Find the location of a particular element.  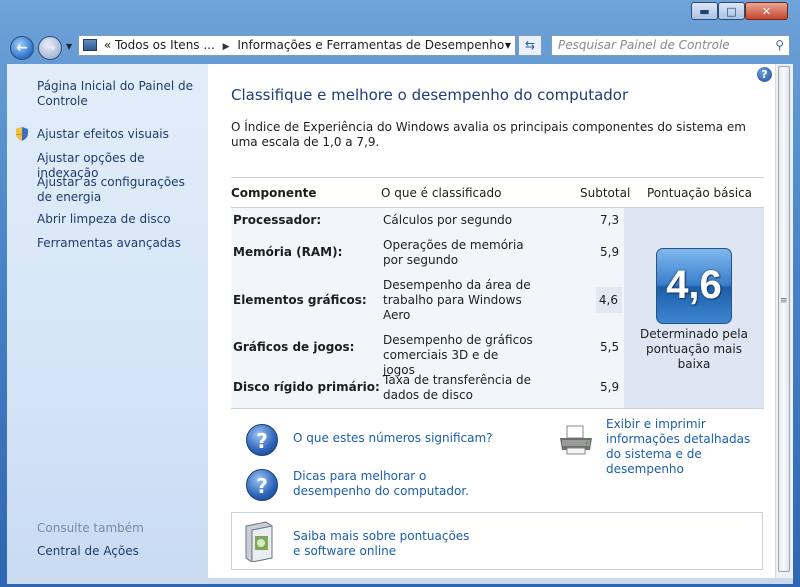

maximize-button: □ is located at coordinates (731, 11).